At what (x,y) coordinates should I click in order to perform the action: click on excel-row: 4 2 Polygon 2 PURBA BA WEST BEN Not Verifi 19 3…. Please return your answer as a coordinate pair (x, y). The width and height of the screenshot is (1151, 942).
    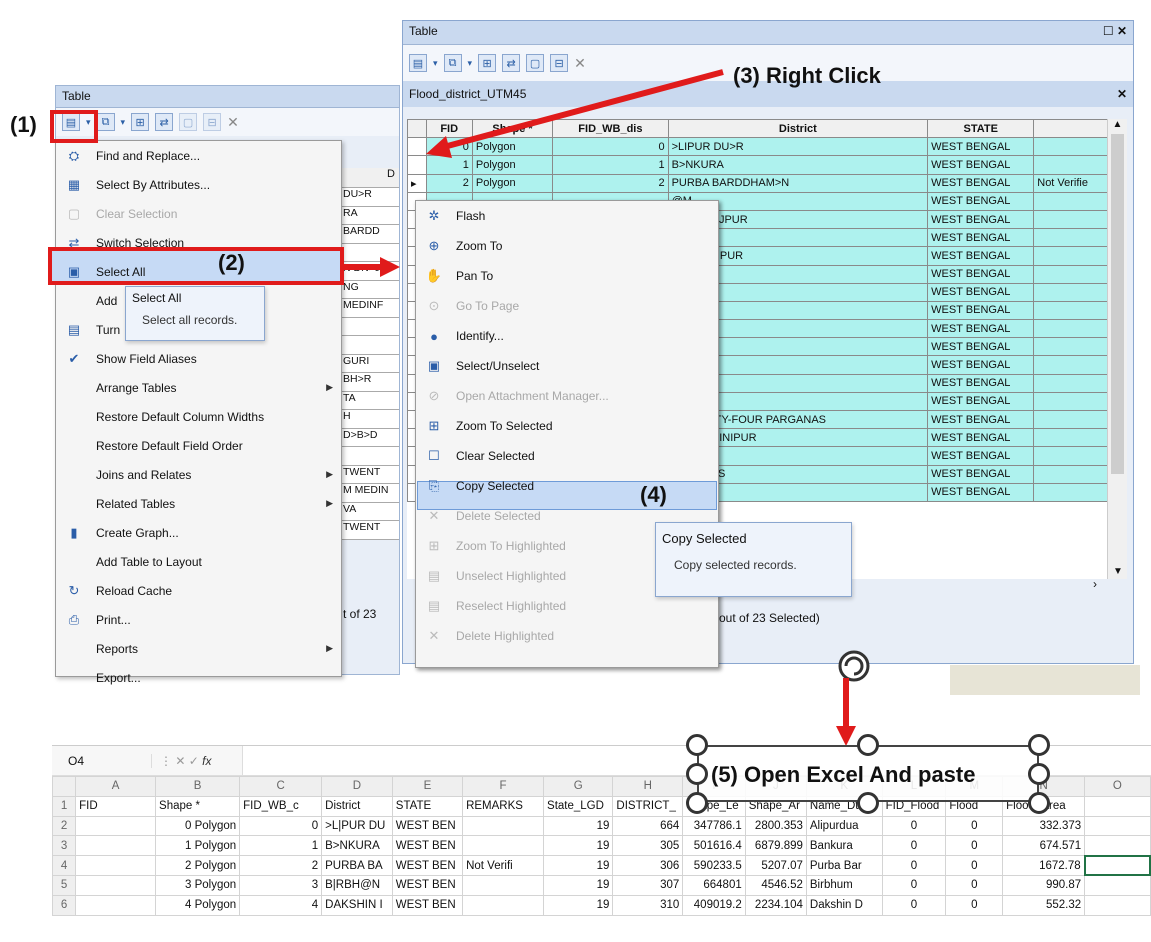
    Looking at the image, I should click on (601, 865).